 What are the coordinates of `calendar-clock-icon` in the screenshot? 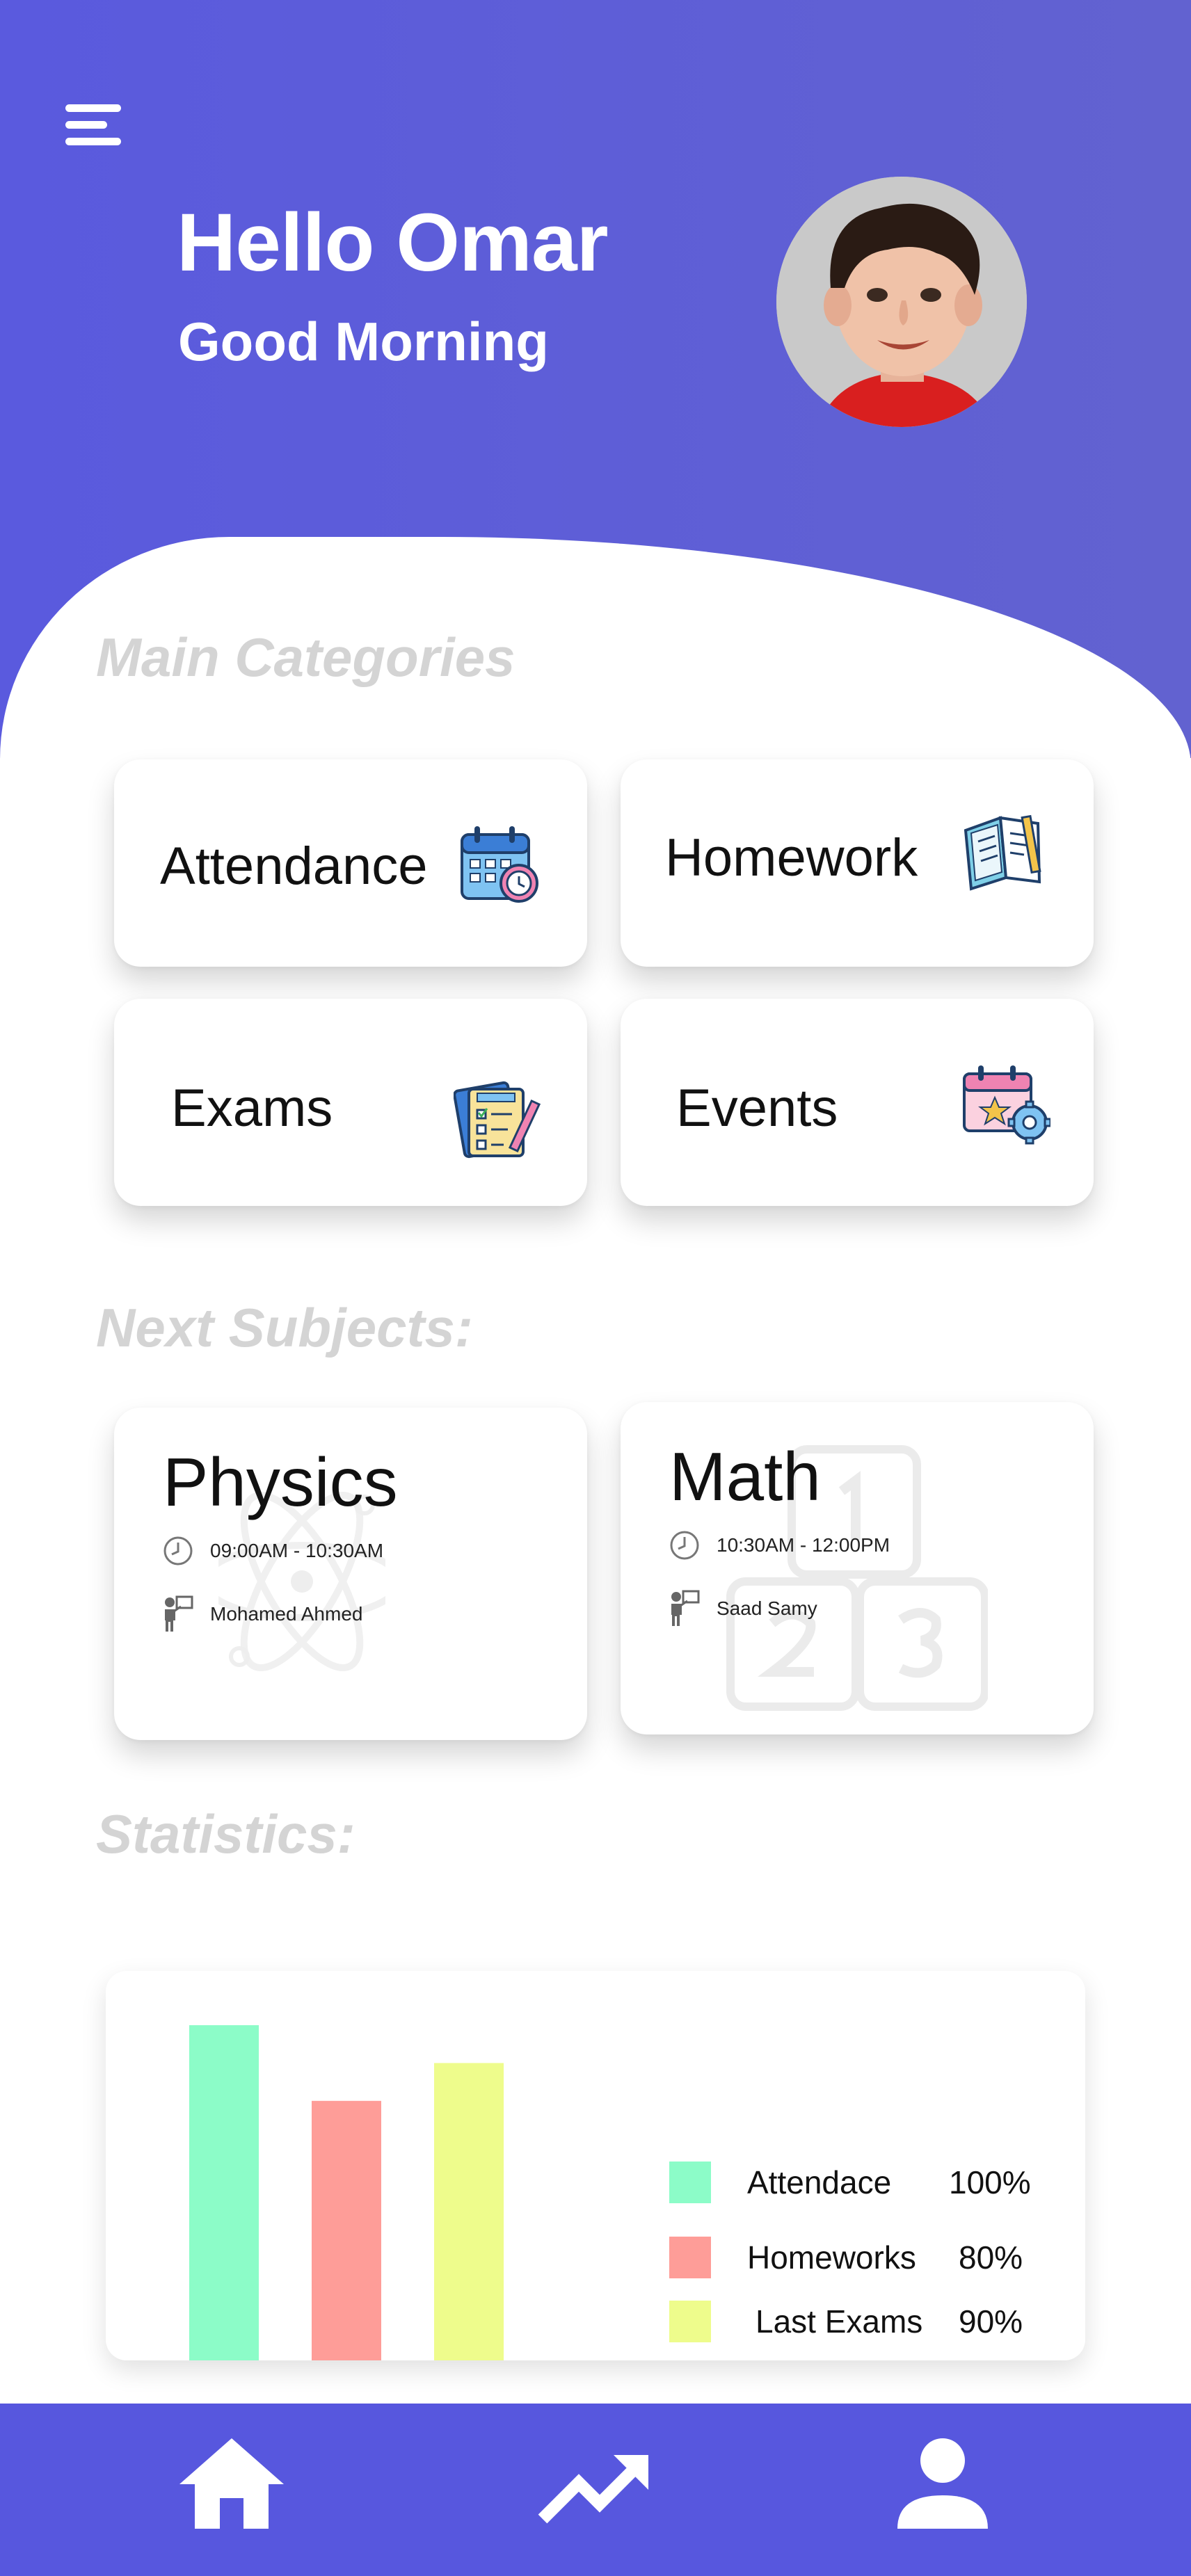 It's located at (500, 864).